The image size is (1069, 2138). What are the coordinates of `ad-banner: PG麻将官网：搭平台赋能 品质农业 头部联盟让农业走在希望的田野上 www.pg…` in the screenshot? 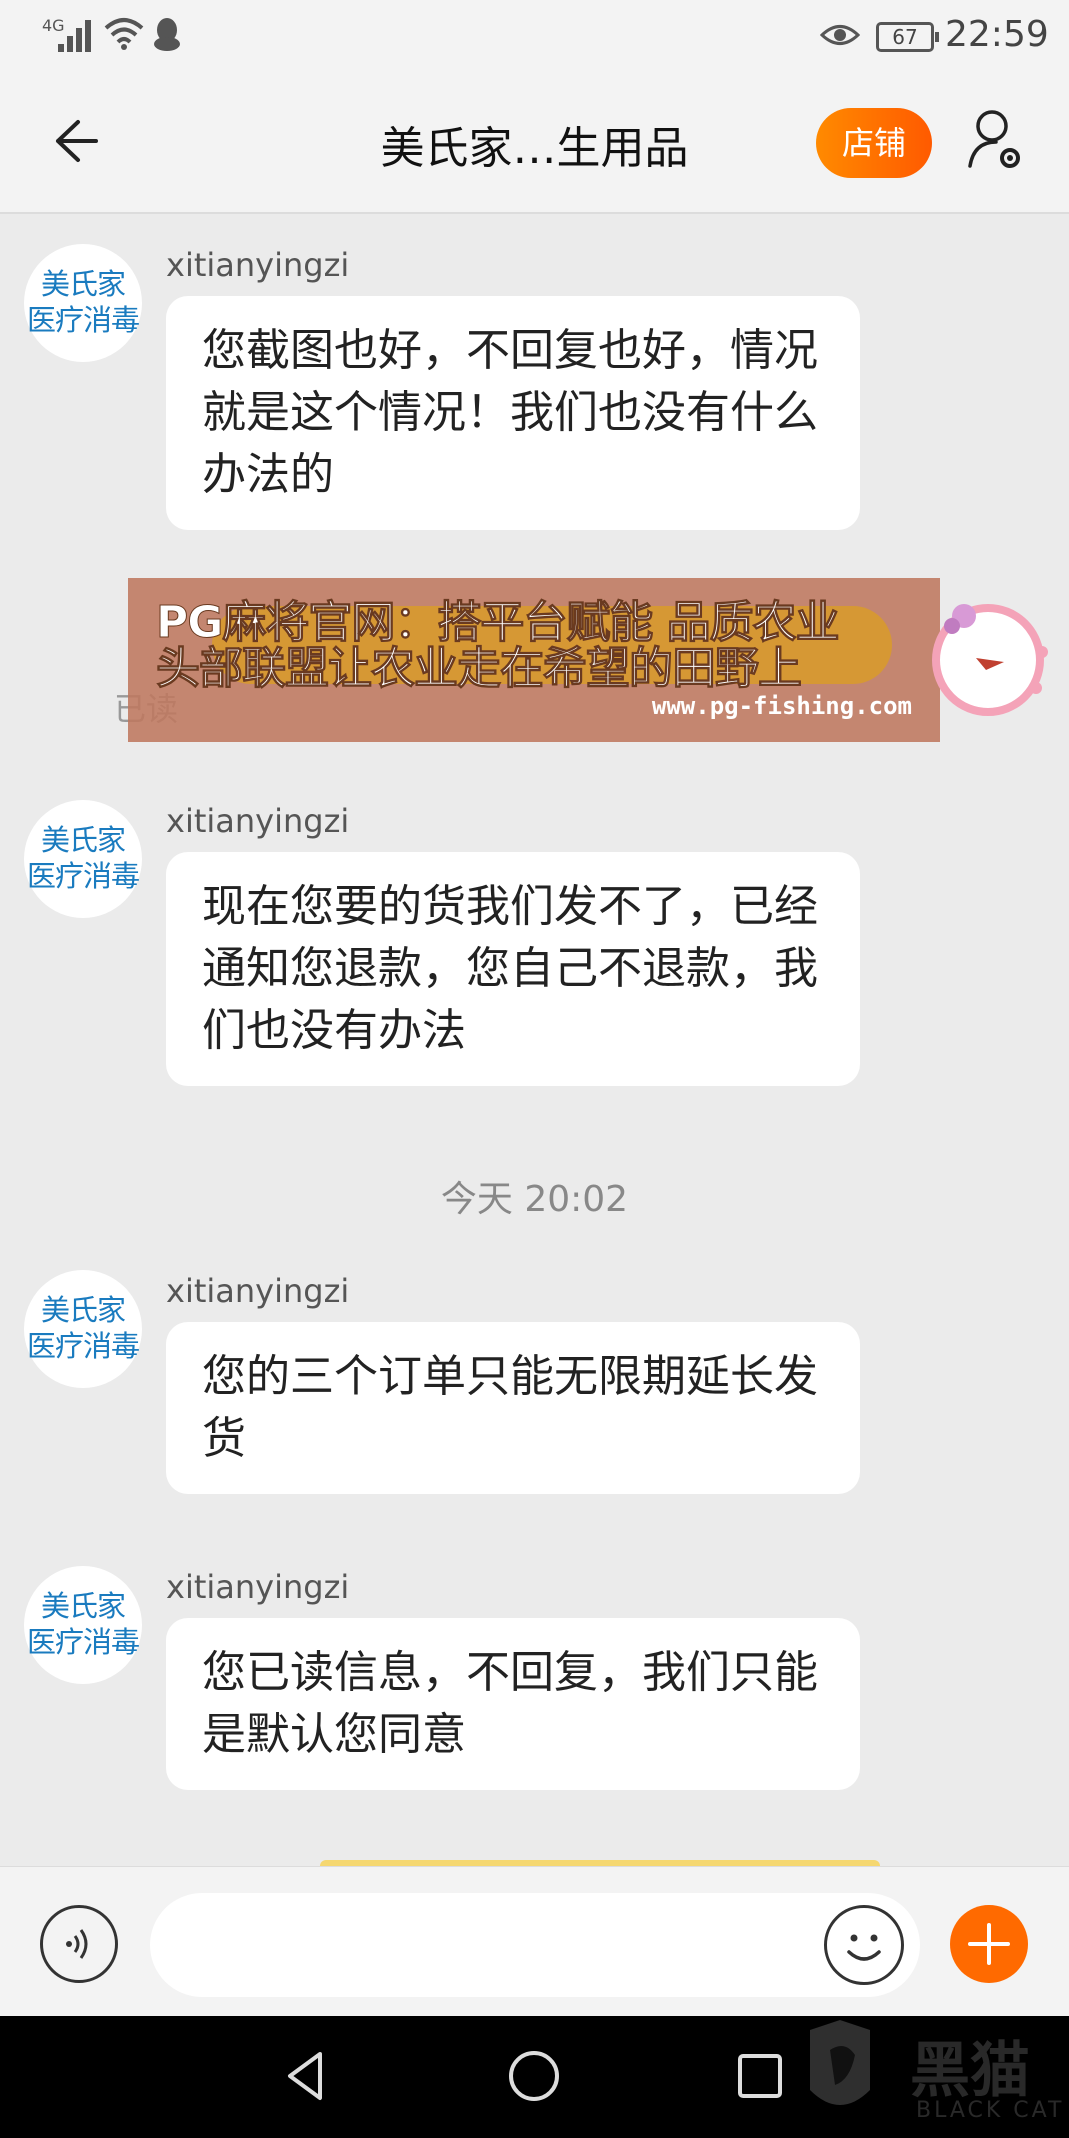 It's located at (534, 660).